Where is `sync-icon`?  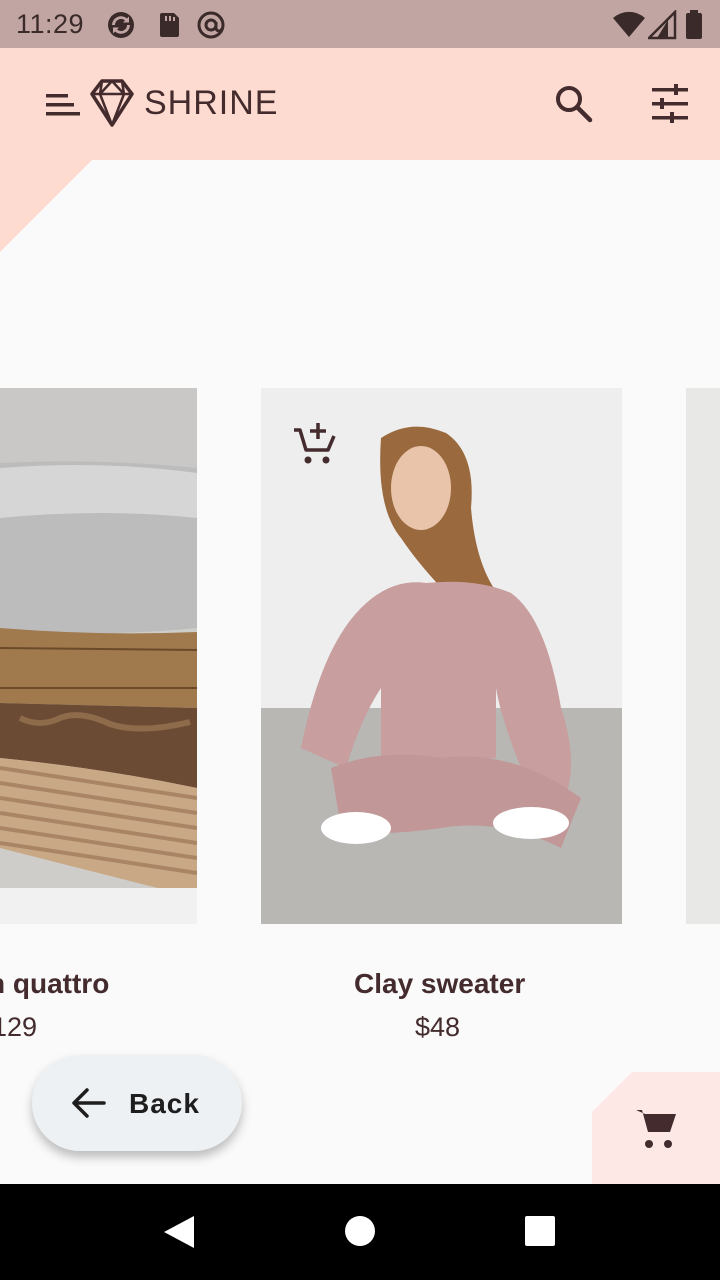
sync-icon is located at coordinates (121, 25).